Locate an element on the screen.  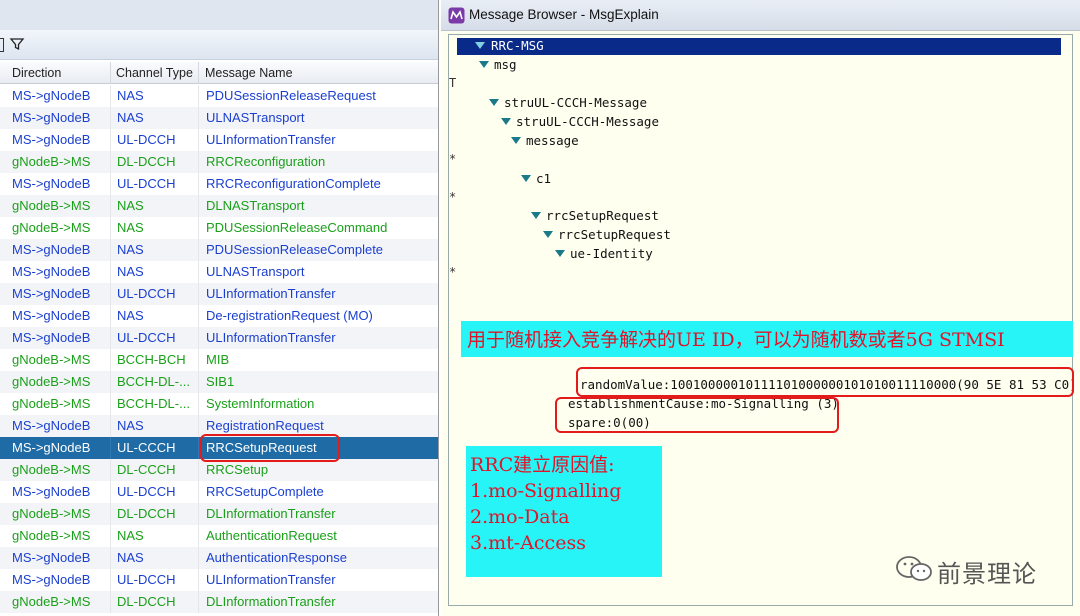
cell-channel-type: UL-CCCH is located at coordinates (146, 447).